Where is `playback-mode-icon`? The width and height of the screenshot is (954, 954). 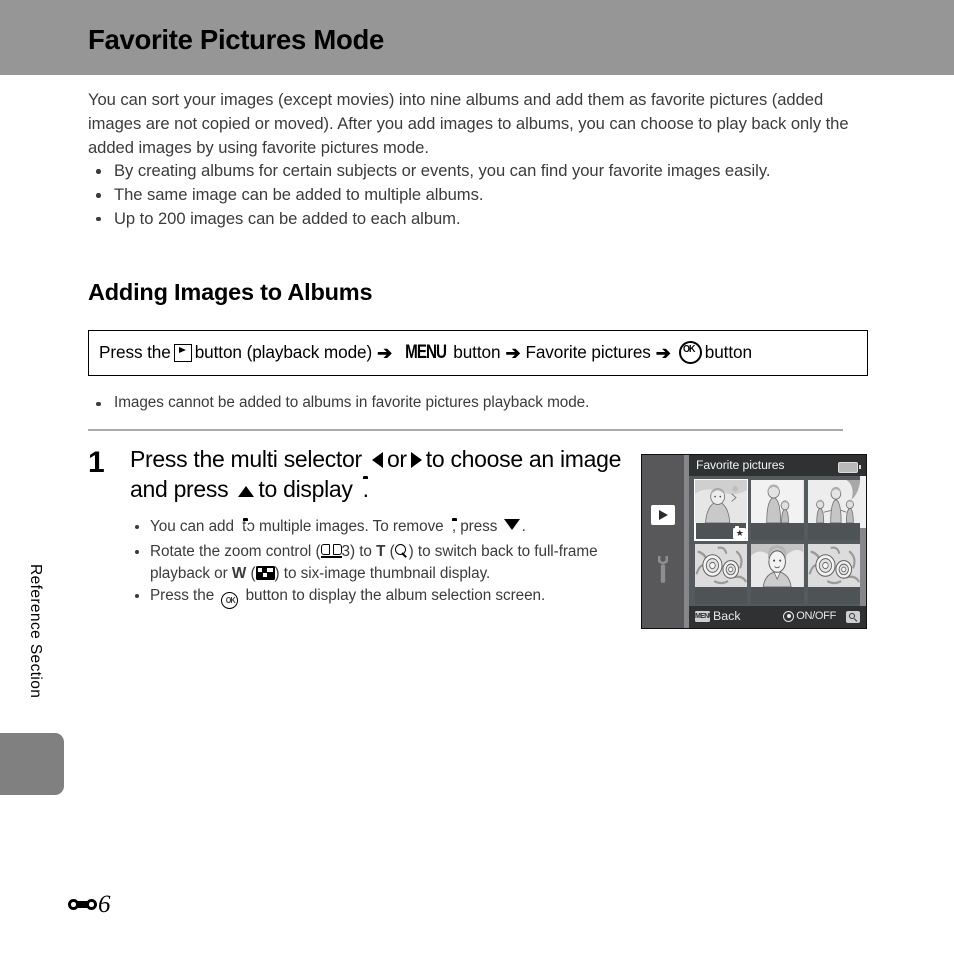 playback-mode-icon is located at coordinates (663, 515).